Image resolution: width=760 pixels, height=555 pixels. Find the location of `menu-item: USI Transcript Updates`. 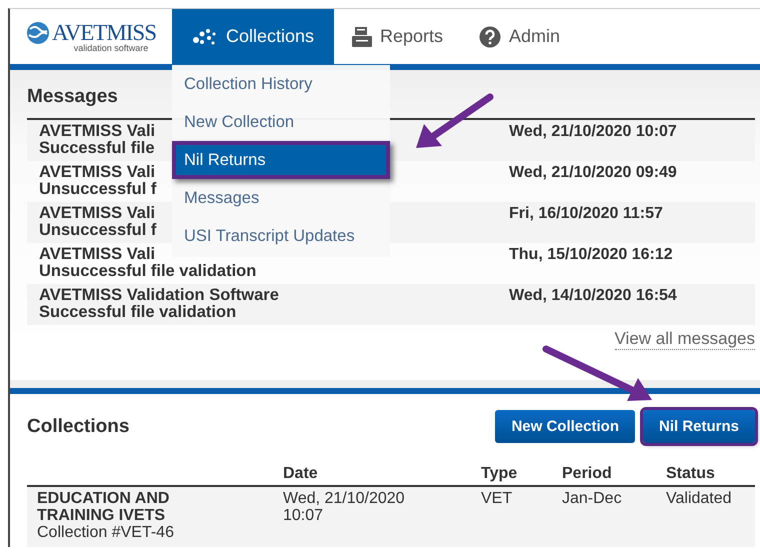

menu-item: USI Transcript Updates is located at coordinates (281, 236).